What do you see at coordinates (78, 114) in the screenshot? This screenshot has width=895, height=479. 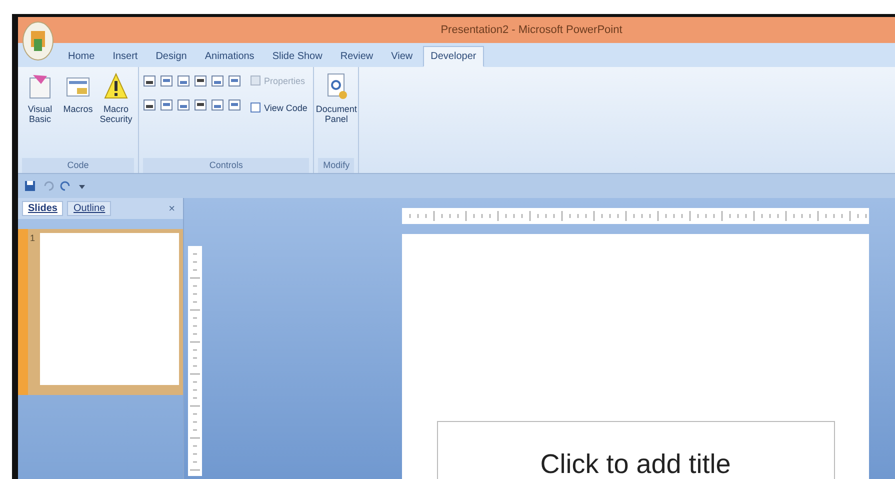 I see `ribbon-button: Macros` at bounding box center [78, 114].